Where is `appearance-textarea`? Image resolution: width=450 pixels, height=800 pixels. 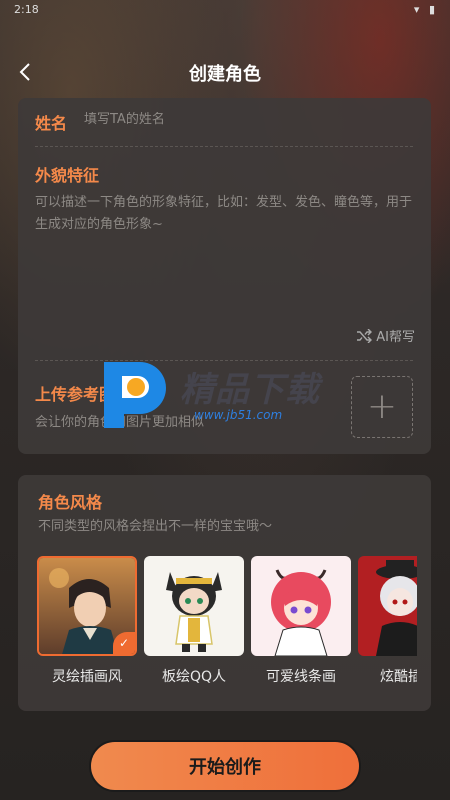 appearance-textarea is located at coordinates (225, 257).